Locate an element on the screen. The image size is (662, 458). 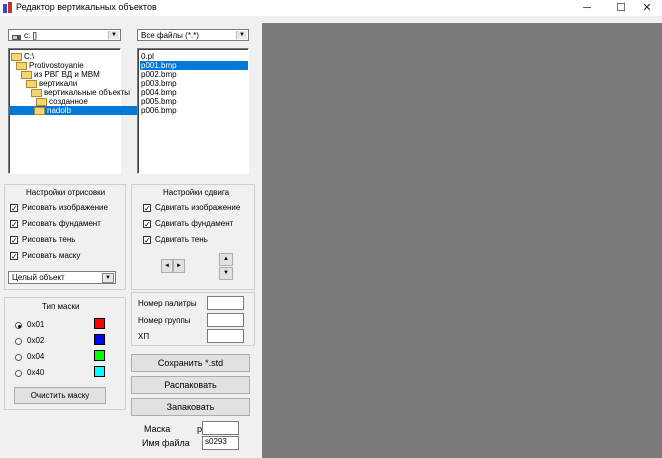
file-item: p003.bmp is located at coordinates (194, 83).